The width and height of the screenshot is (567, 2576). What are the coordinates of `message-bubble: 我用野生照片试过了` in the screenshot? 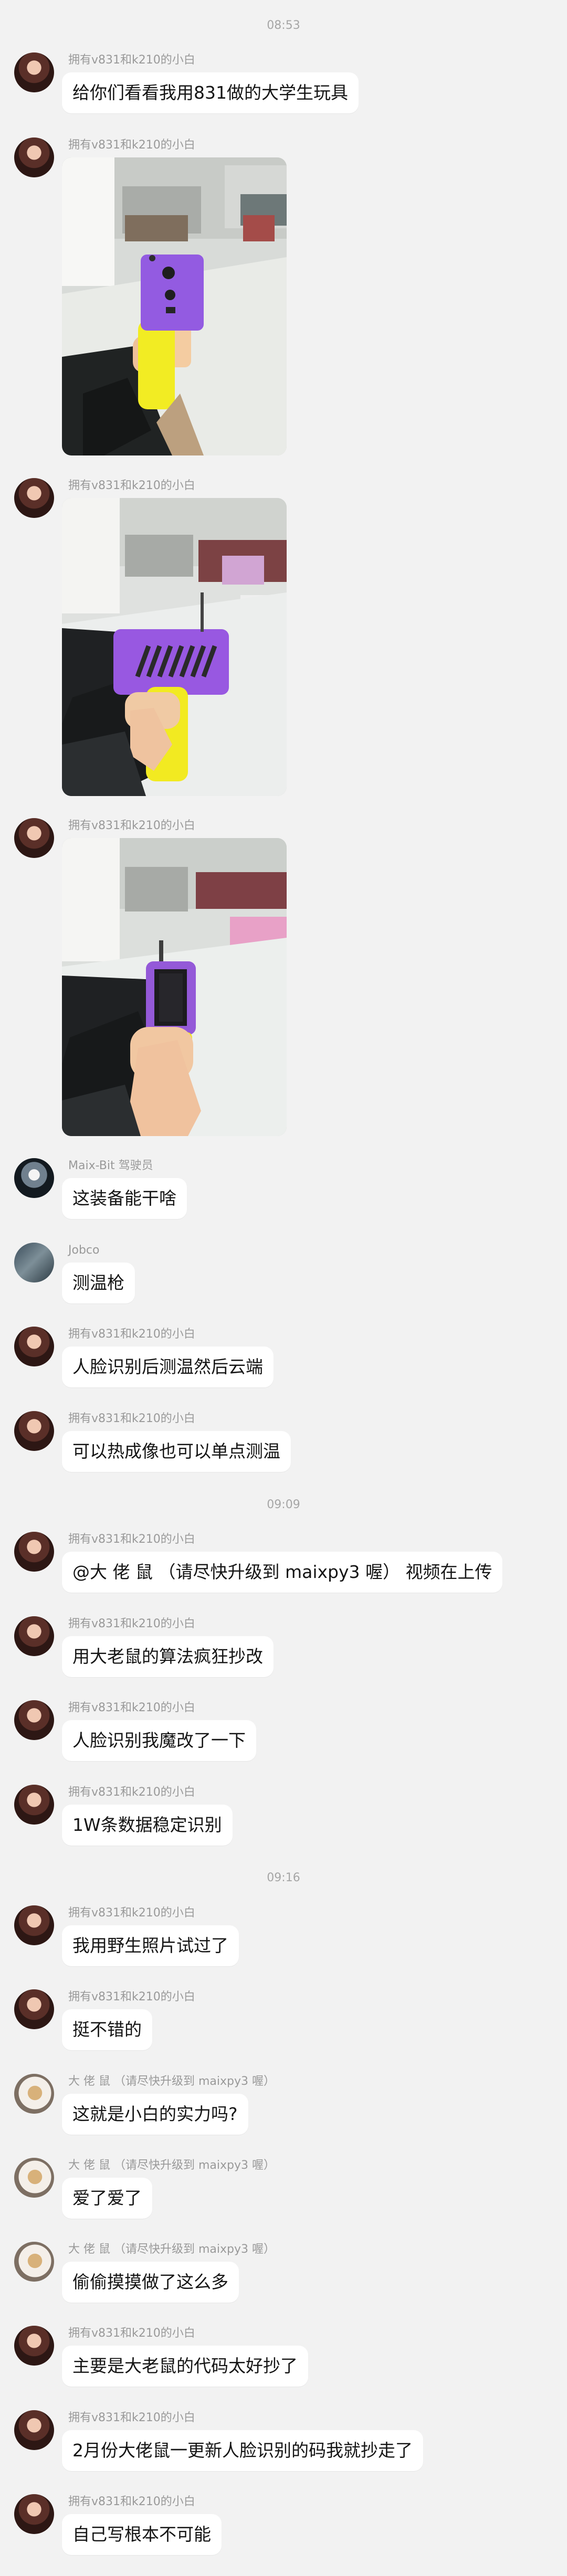 It's located at (150, 1945).